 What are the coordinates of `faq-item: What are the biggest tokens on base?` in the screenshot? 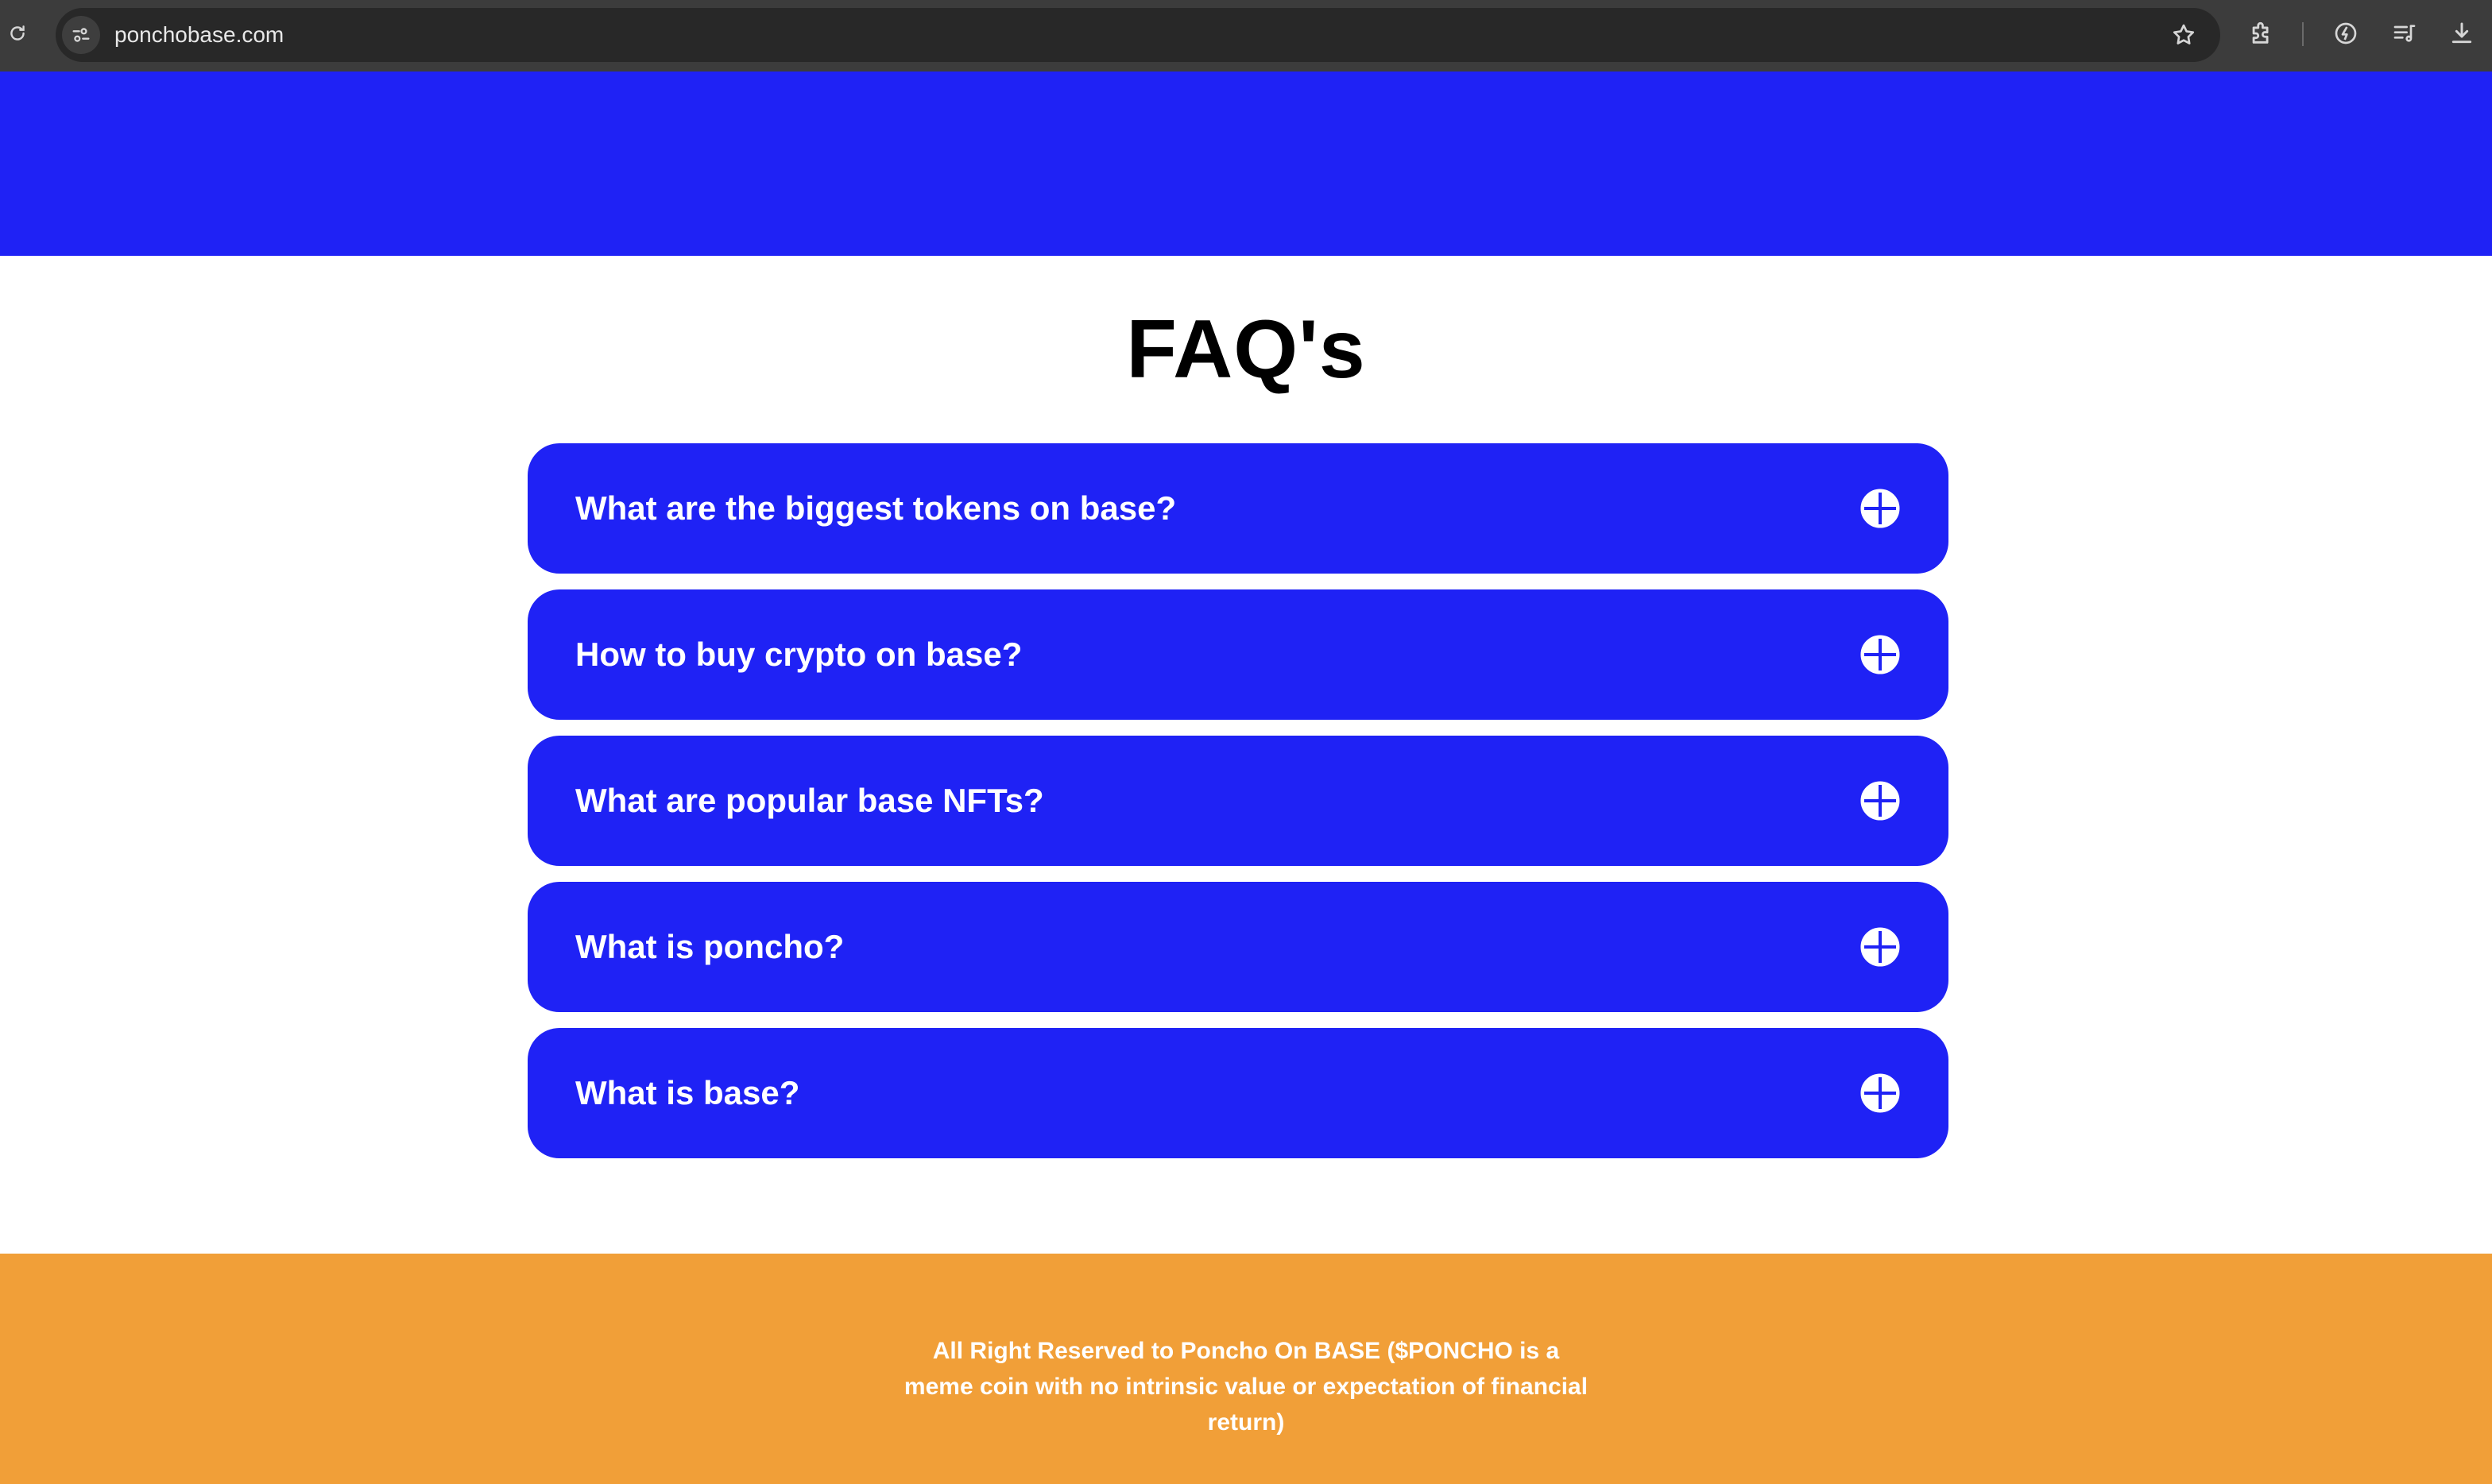 It's located at (1238, 509).